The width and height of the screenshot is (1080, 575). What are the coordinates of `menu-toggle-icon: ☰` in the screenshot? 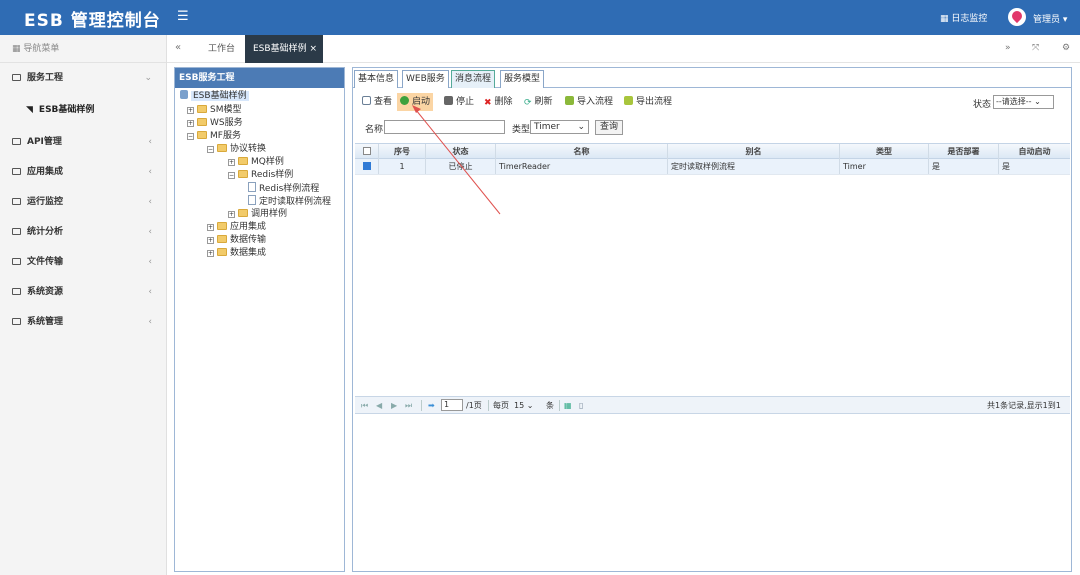 It's located at (183, 16).